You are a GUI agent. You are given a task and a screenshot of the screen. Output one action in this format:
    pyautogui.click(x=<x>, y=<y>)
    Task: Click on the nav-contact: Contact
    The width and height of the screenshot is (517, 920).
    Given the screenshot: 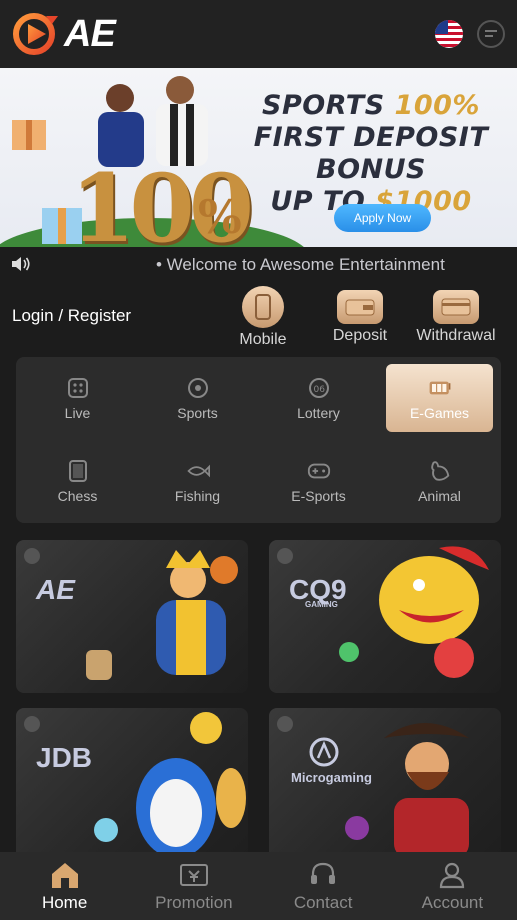 What is the action you would take?
    pyautogui.click(x=323, y=886)
    